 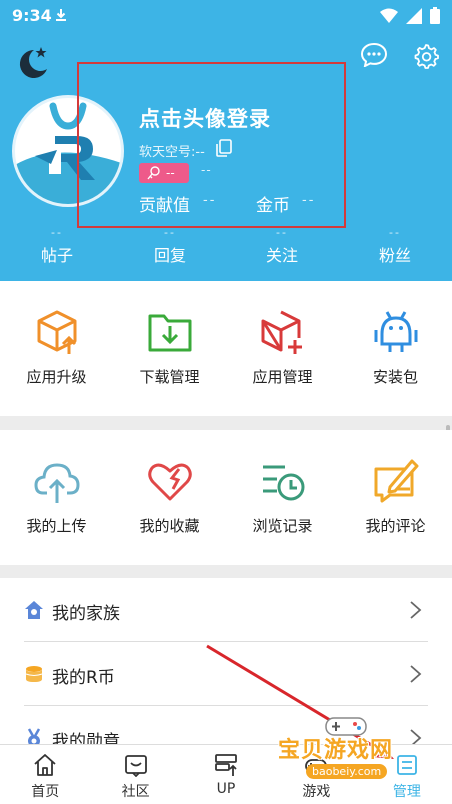 I want to click on level-icon, so click(x=153, y=173).